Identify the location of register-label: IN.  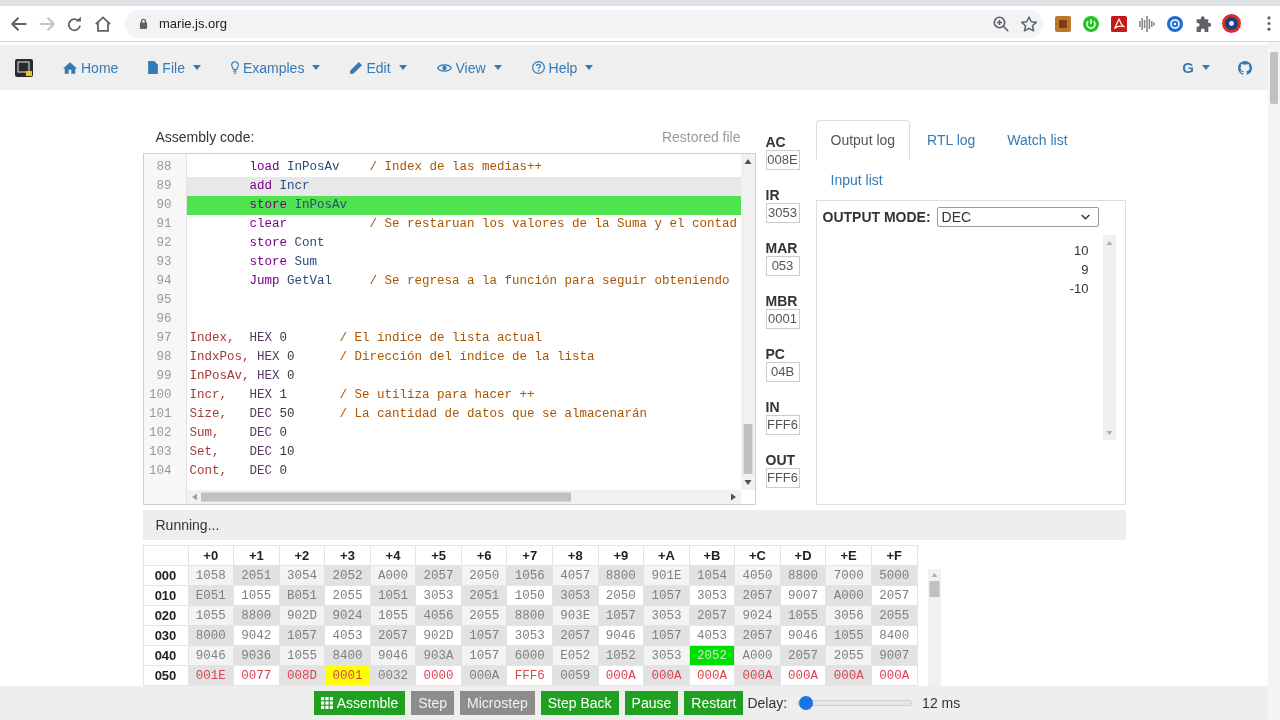
(773, 407).